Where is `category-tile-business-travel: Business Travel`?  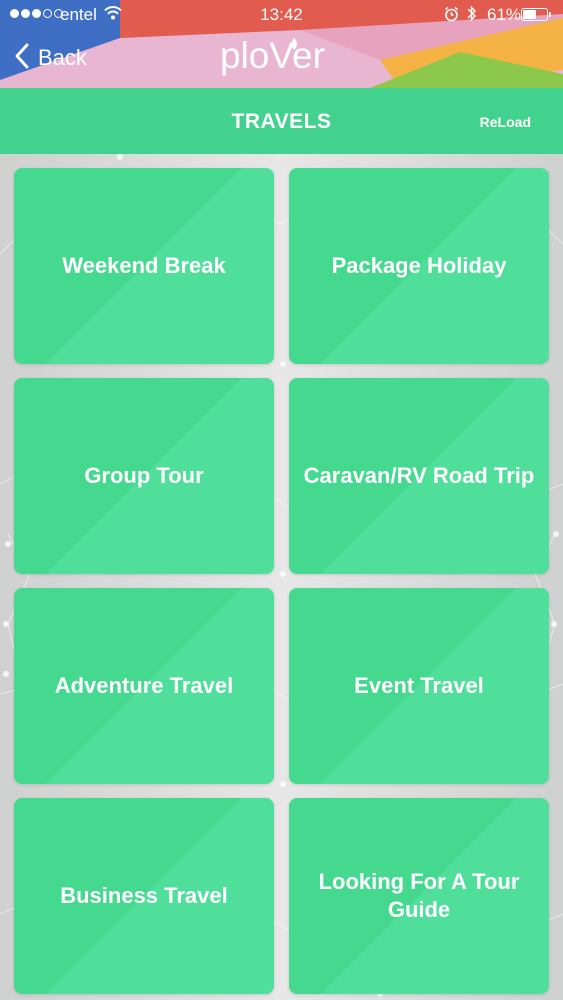 category-tile-business-travel: Business Travel is located at coordinates (144, 896).